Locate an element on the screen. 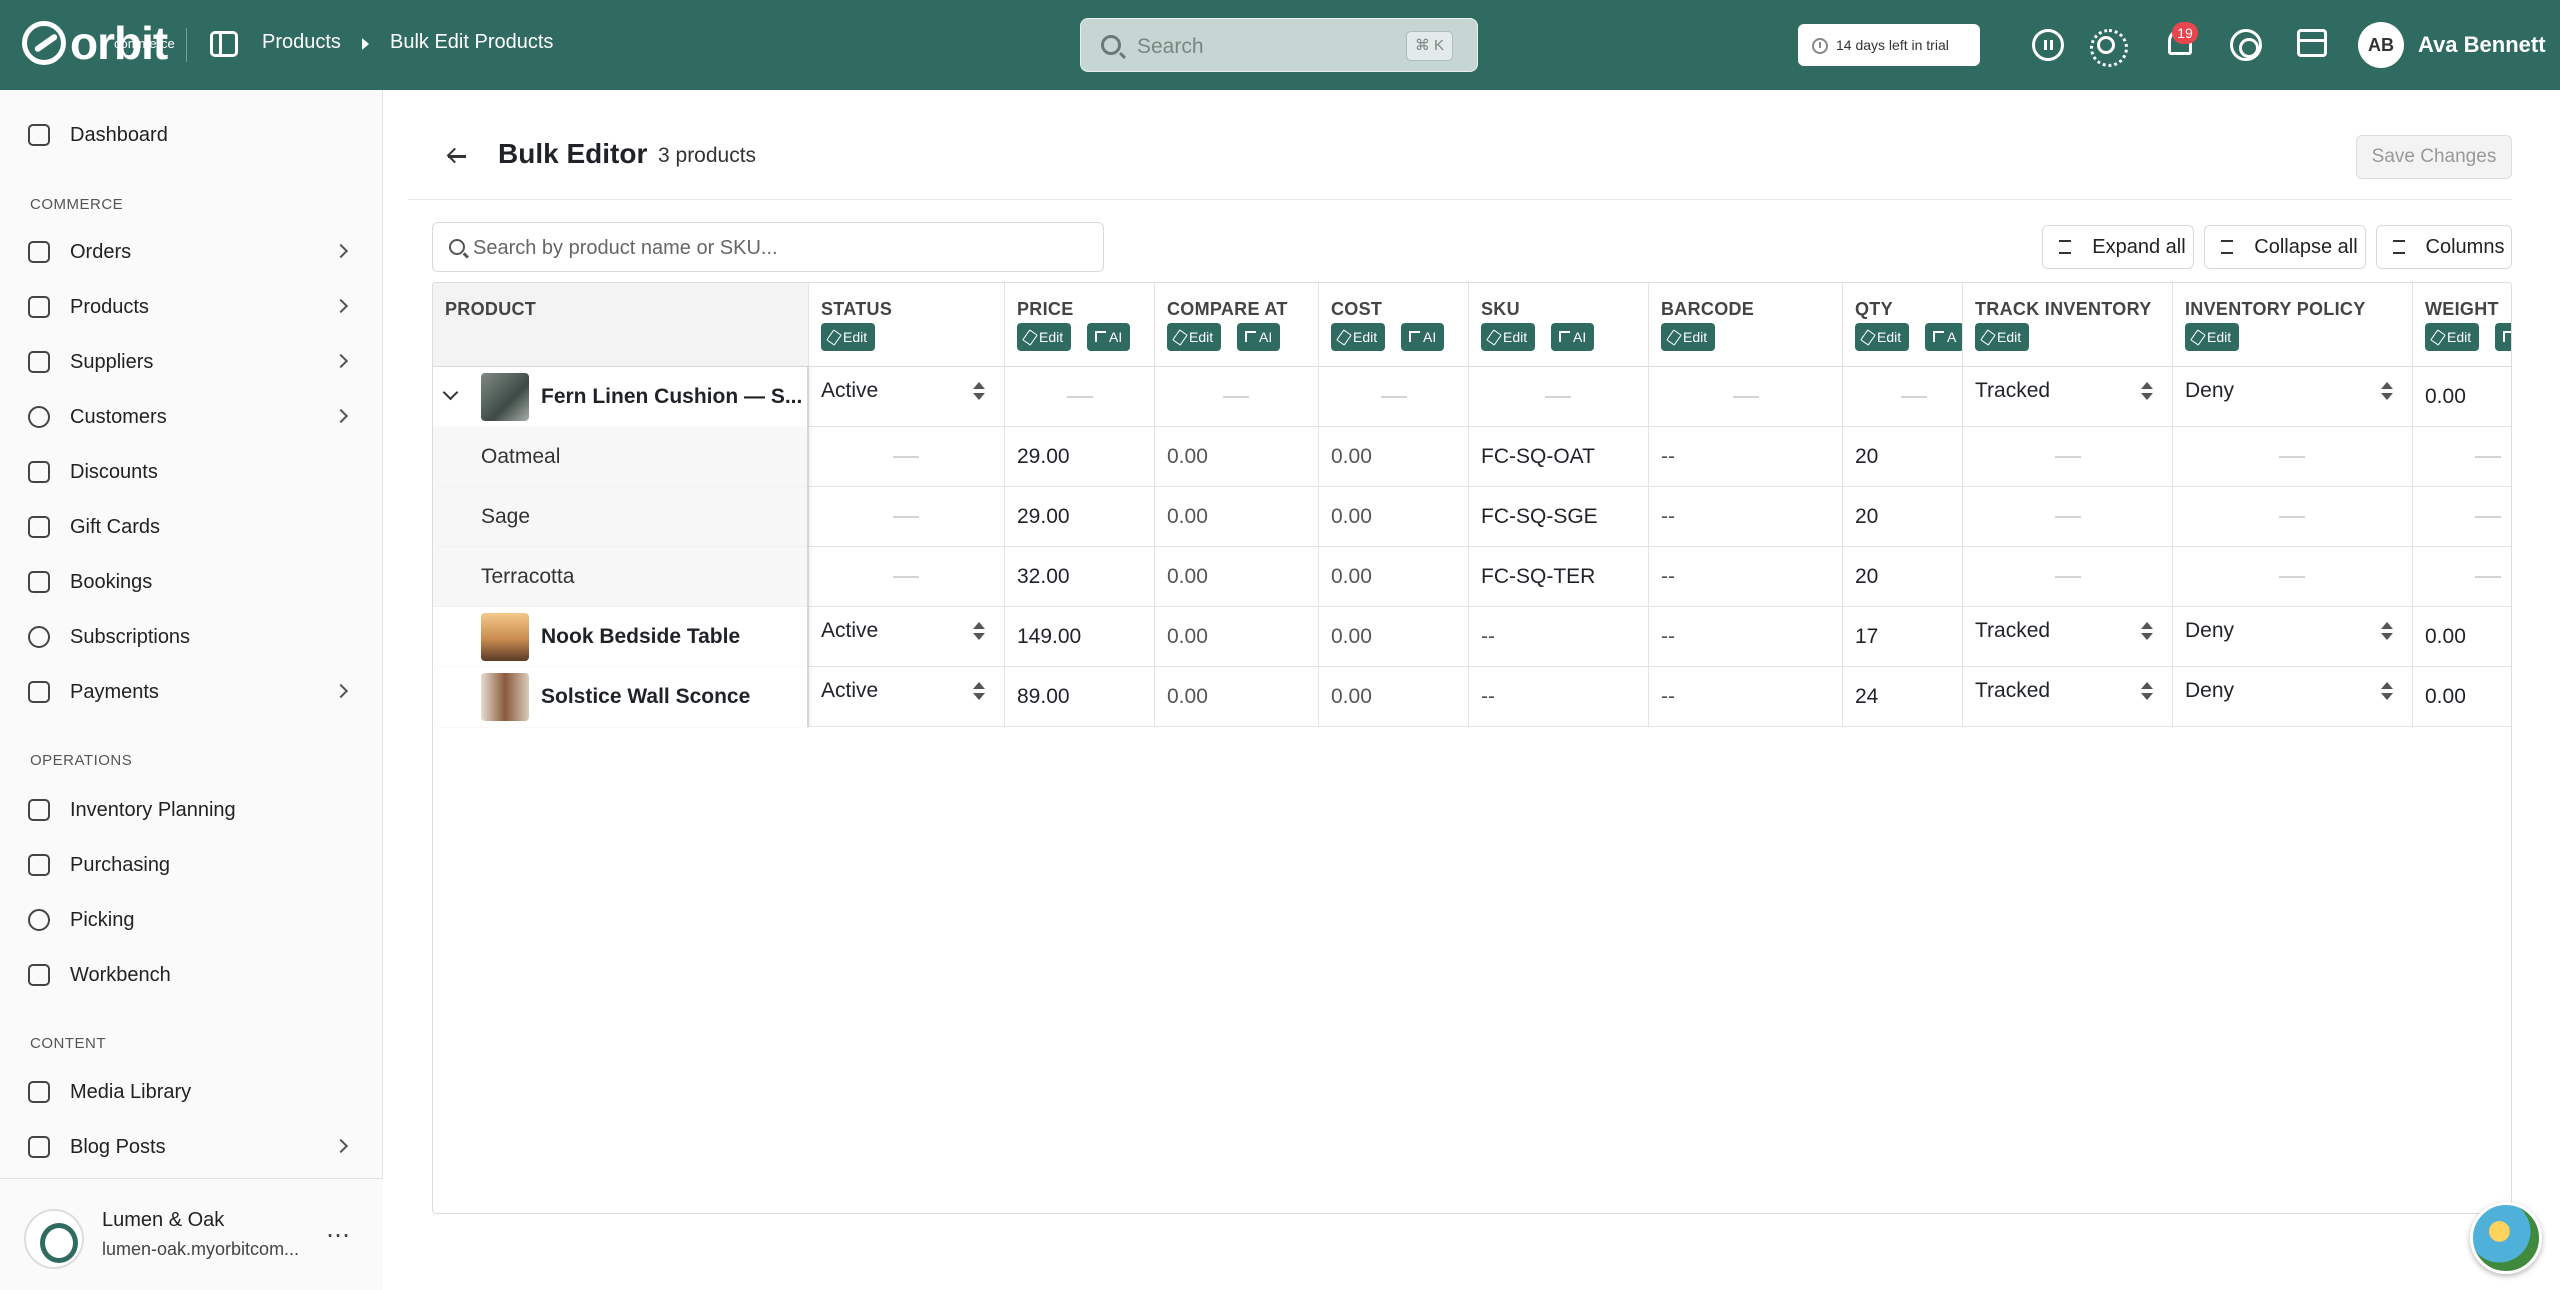 The width and height of the screenshot is (2560, 1290). theme-toggle-sun-icon is located at coordinates (2109, 48).